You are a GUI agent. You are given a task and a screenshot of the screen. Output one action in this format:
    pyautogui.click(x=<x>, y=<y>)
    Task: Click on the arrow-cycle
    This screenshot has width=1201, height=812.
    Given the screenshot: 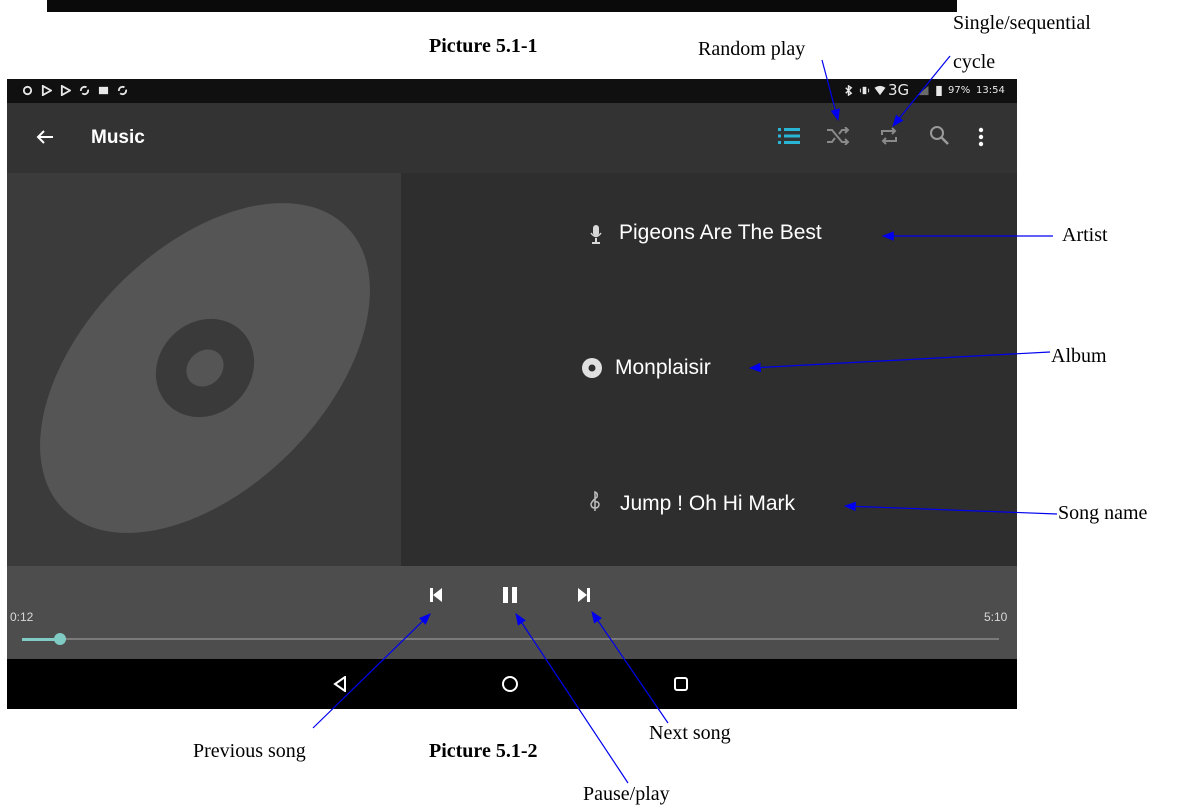 What is the action you would take?
    pyautogui.click(x=921, y=91)
    